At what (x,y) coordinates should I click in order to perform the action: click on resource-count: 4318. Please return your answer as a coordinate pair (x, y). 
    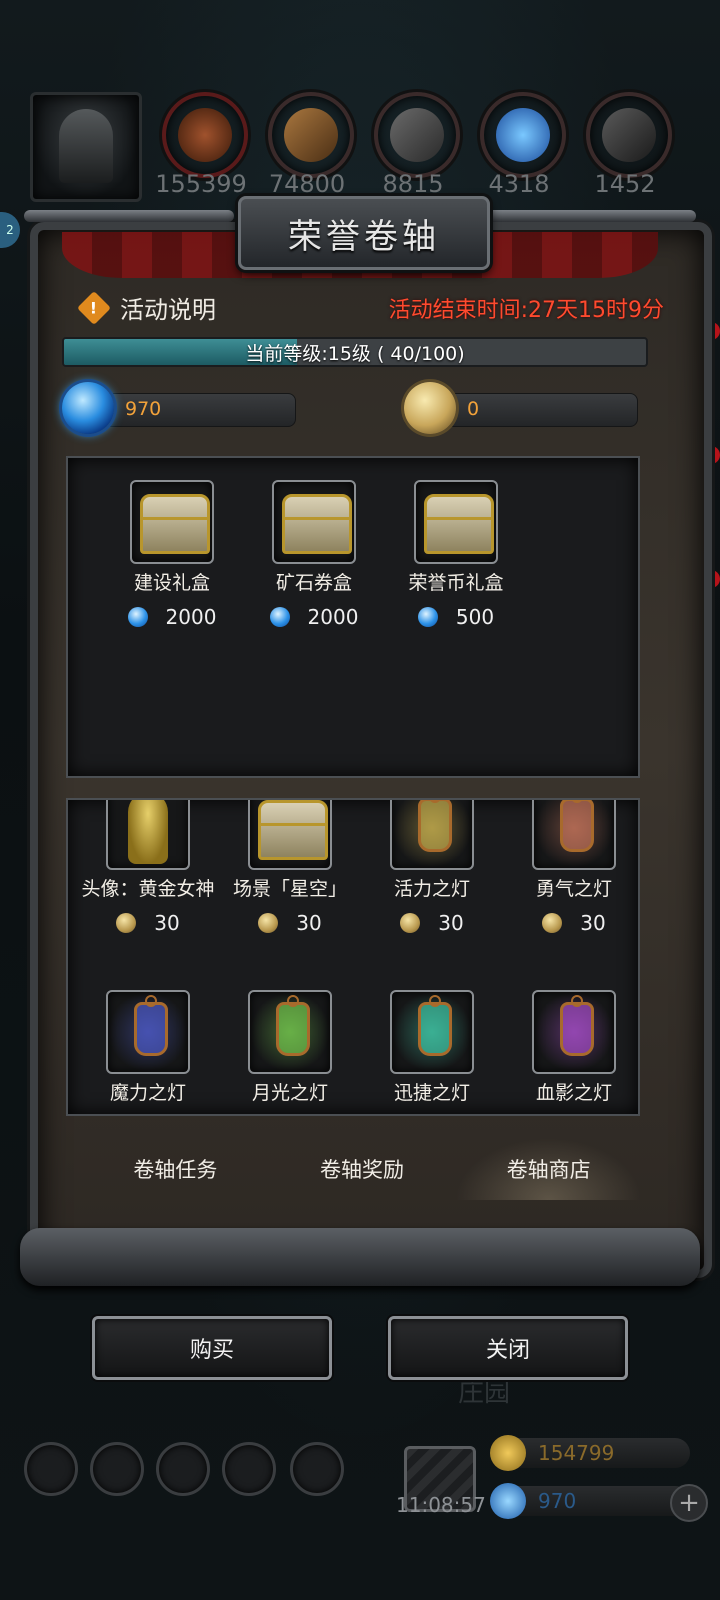
    Looking at the image, I should click on (519, 184).